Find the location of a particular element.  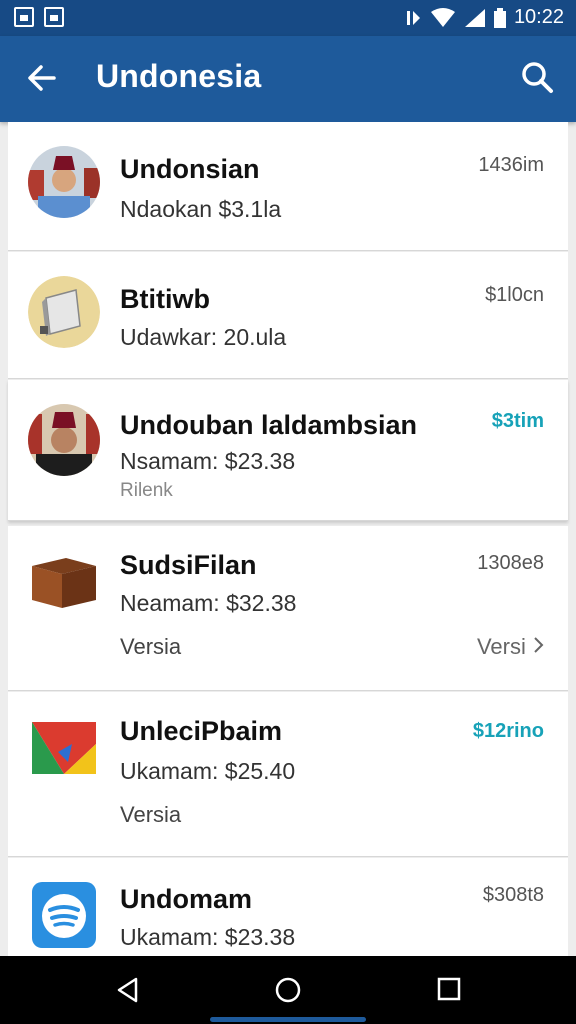

back-arrow-icon is located at coordinates (42, 78).